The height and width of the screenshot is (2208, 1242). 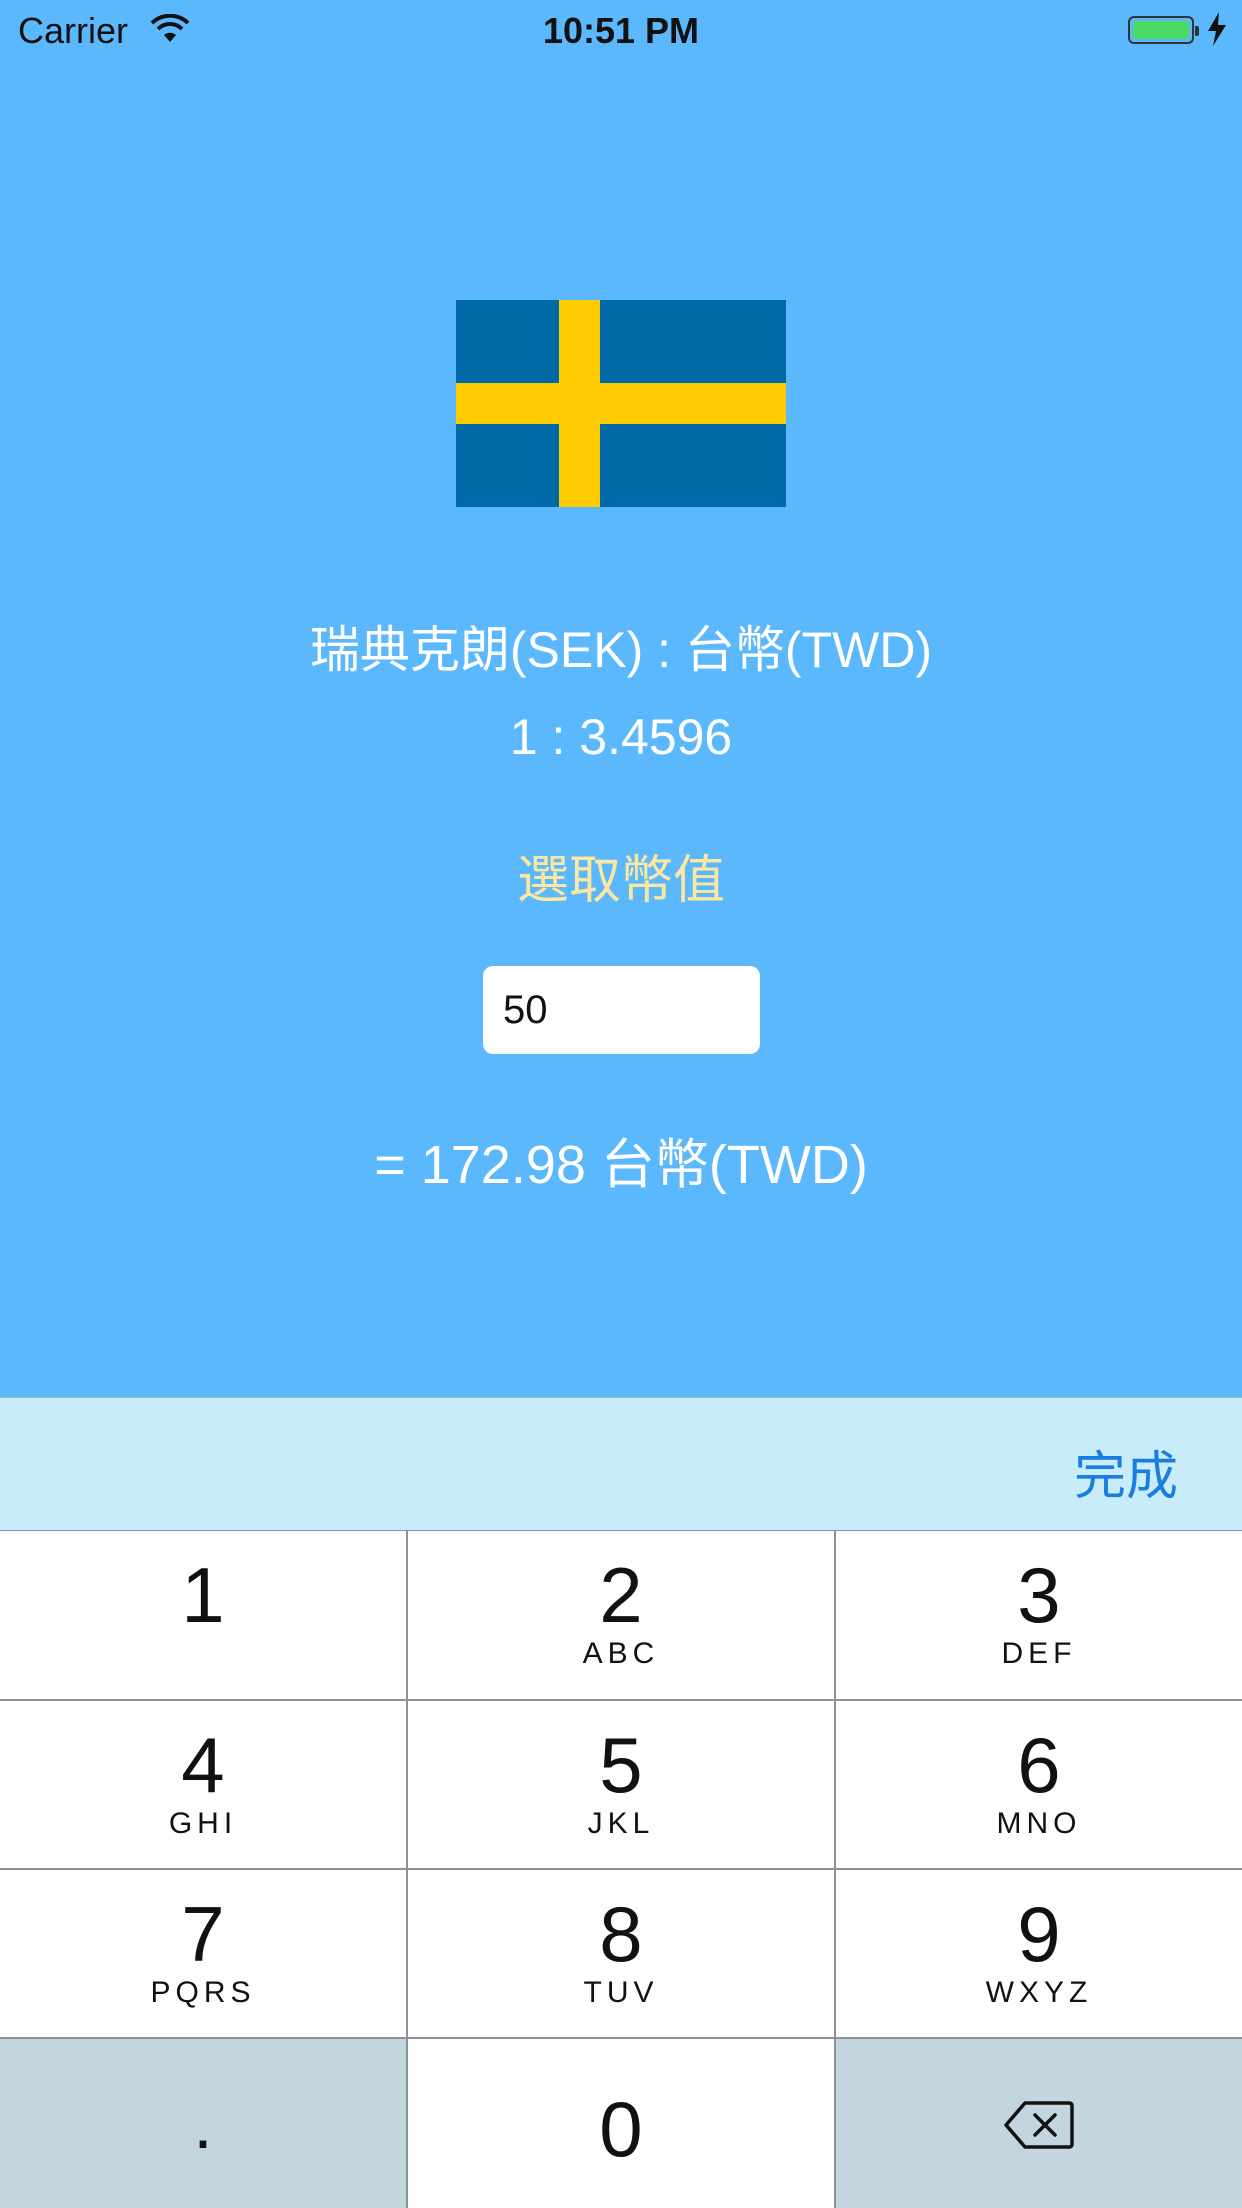 I want to click on key-3: 3 DEF, so click(x=1039, y=1615).